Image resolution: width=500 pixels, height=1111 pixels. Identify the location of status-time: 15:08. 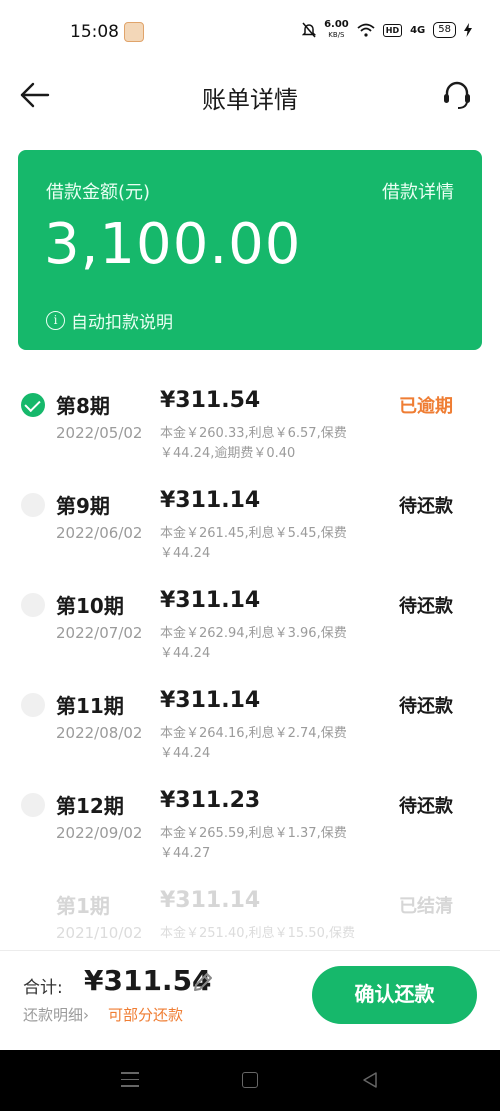
(94, 32).